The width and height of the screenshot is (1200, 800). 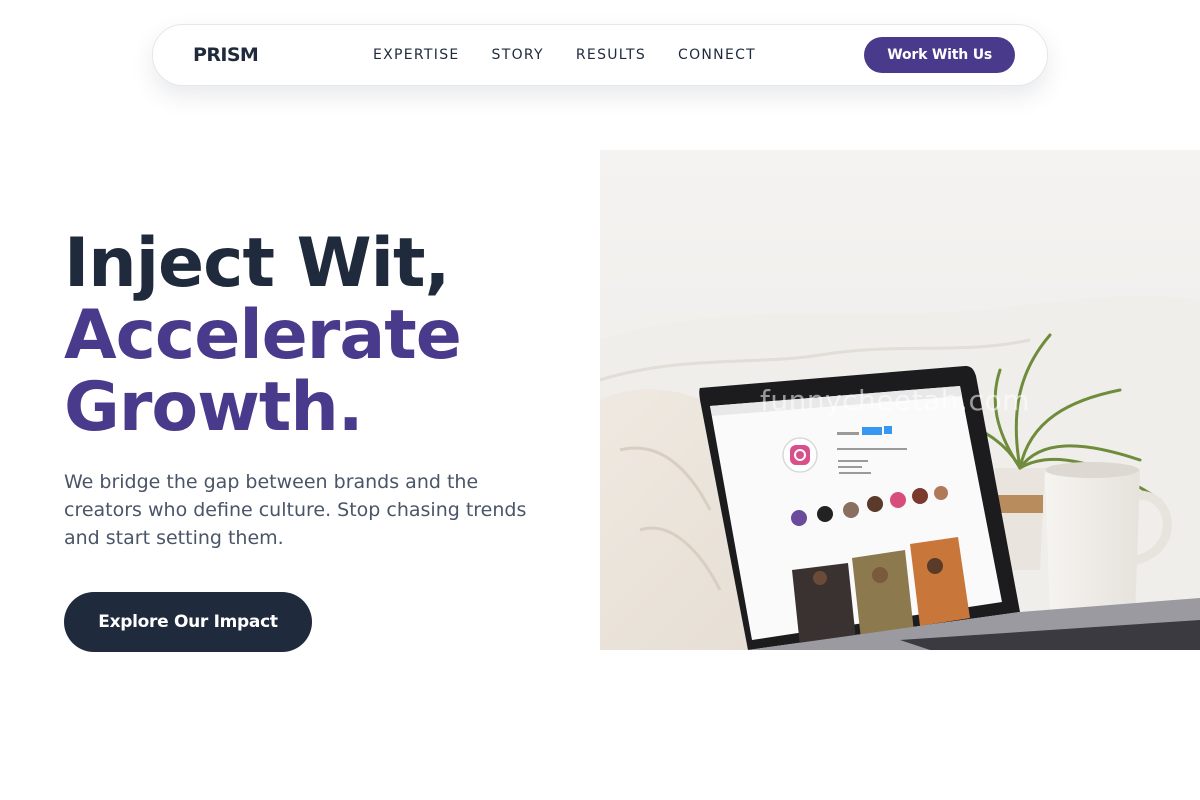 What do you see at coordinates (717, 55) in the screenshot?
I see `nav-link-connect: CONNECT` at bounding box center [717, 55].